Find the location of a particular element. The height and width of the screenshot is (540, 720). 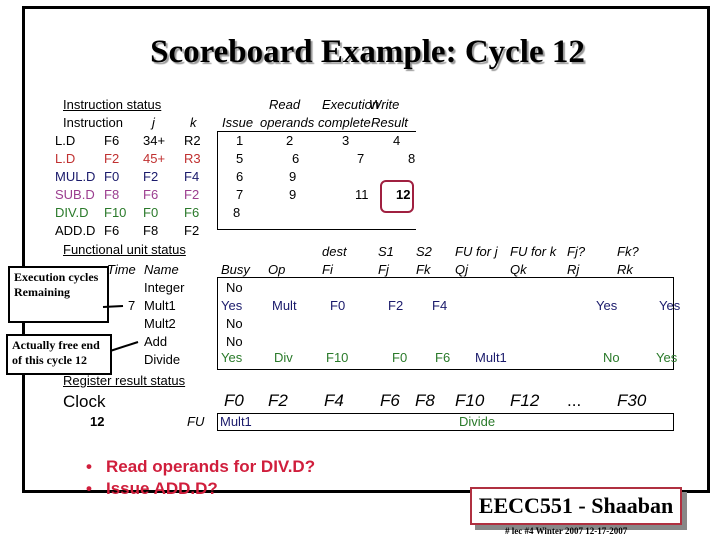

j: F8 is located at coordinates (151, 230).